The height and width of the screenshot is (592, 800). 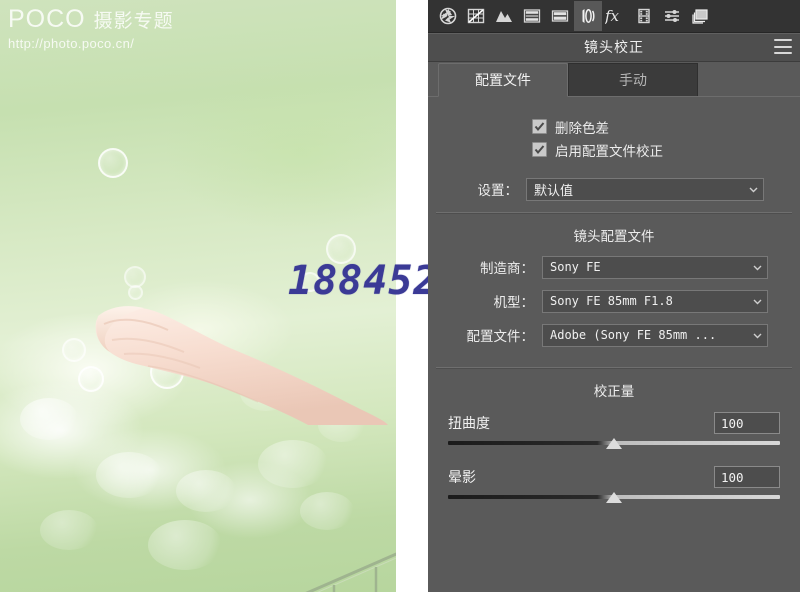 What do you see at coordinates (614, 477) in the screenshot?
I see `slider-vignetting-header: 晕影 100` at bounding box center [614, 477].